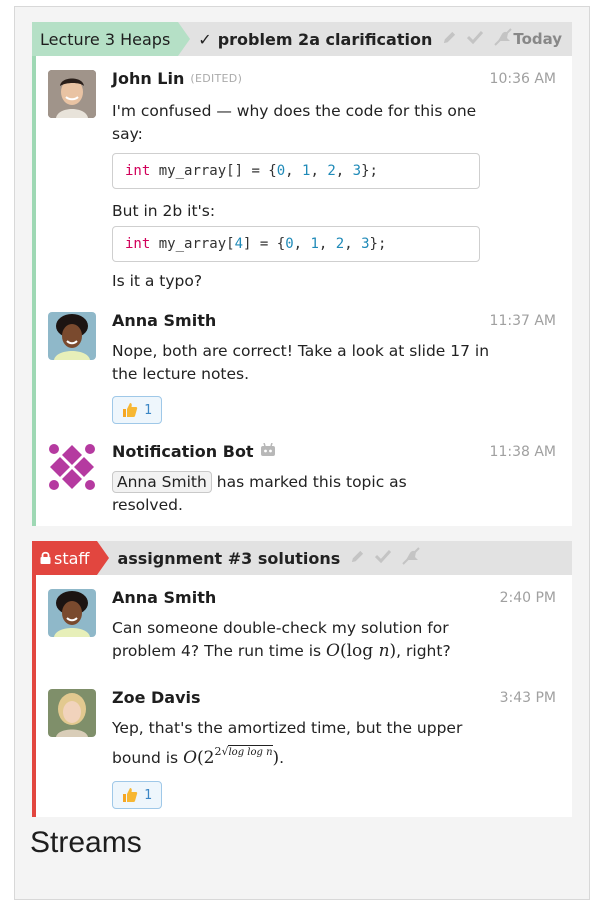 This screenshot has height=901, width=592. I want to click on date-label: Today, so click(538, 39).